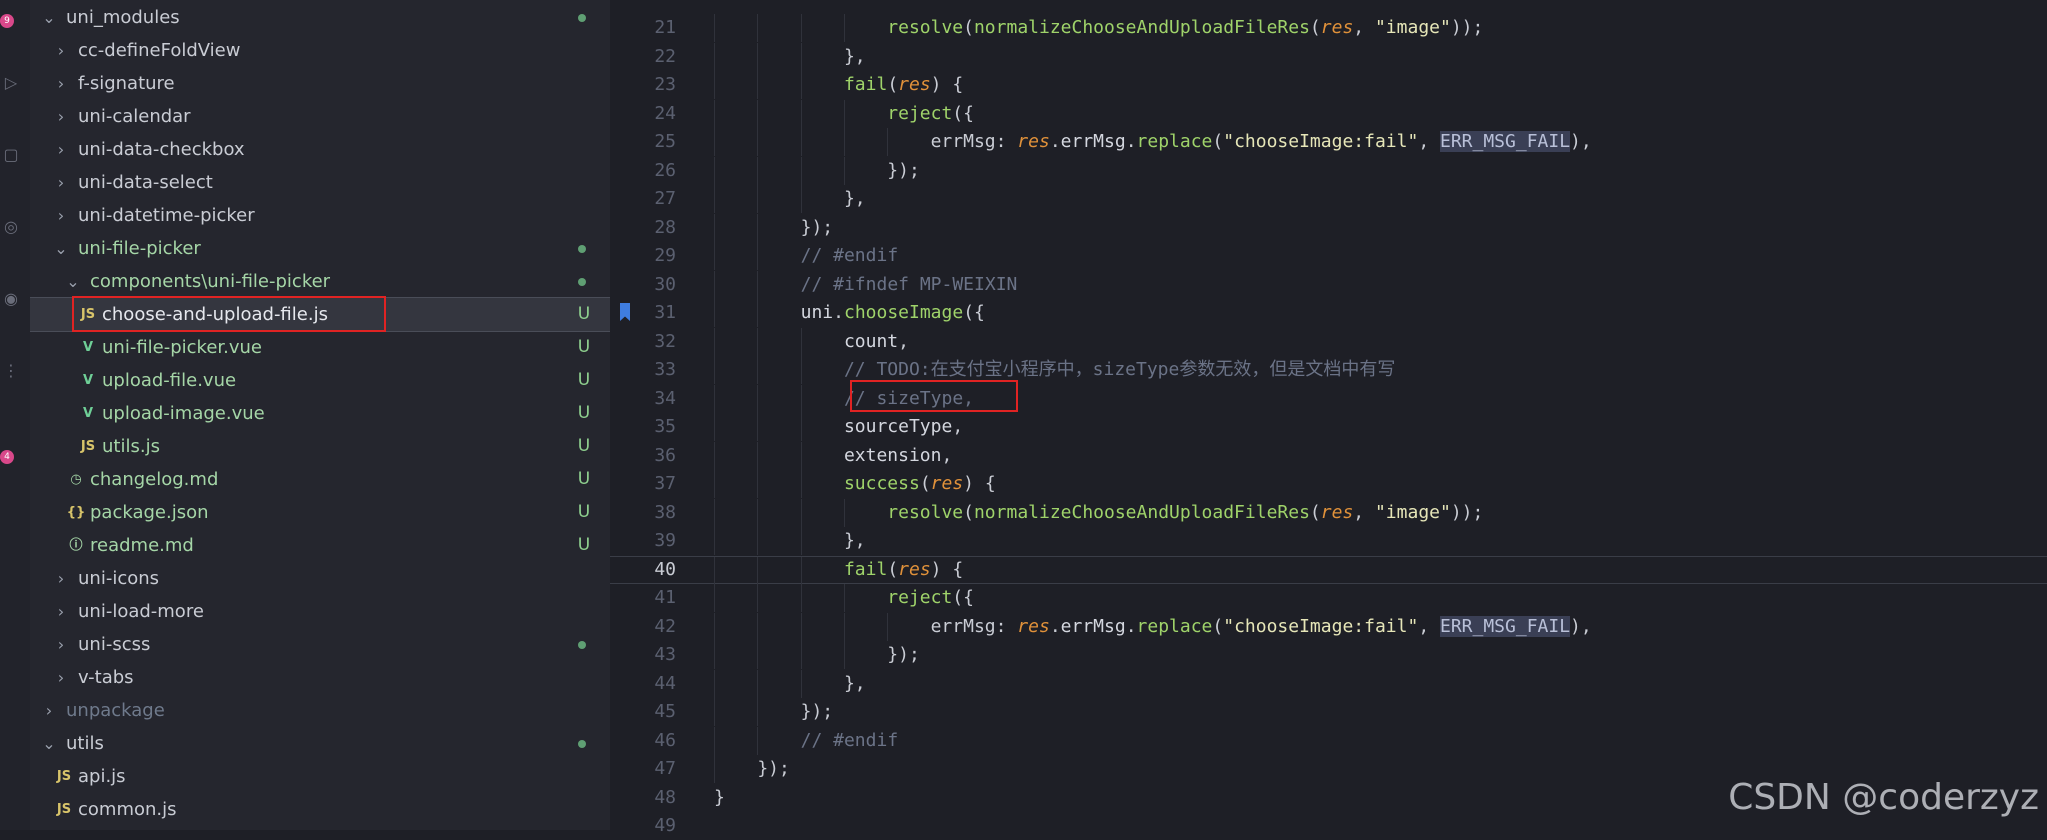  I want to click on account-icon: ◉, so click(11, 299).